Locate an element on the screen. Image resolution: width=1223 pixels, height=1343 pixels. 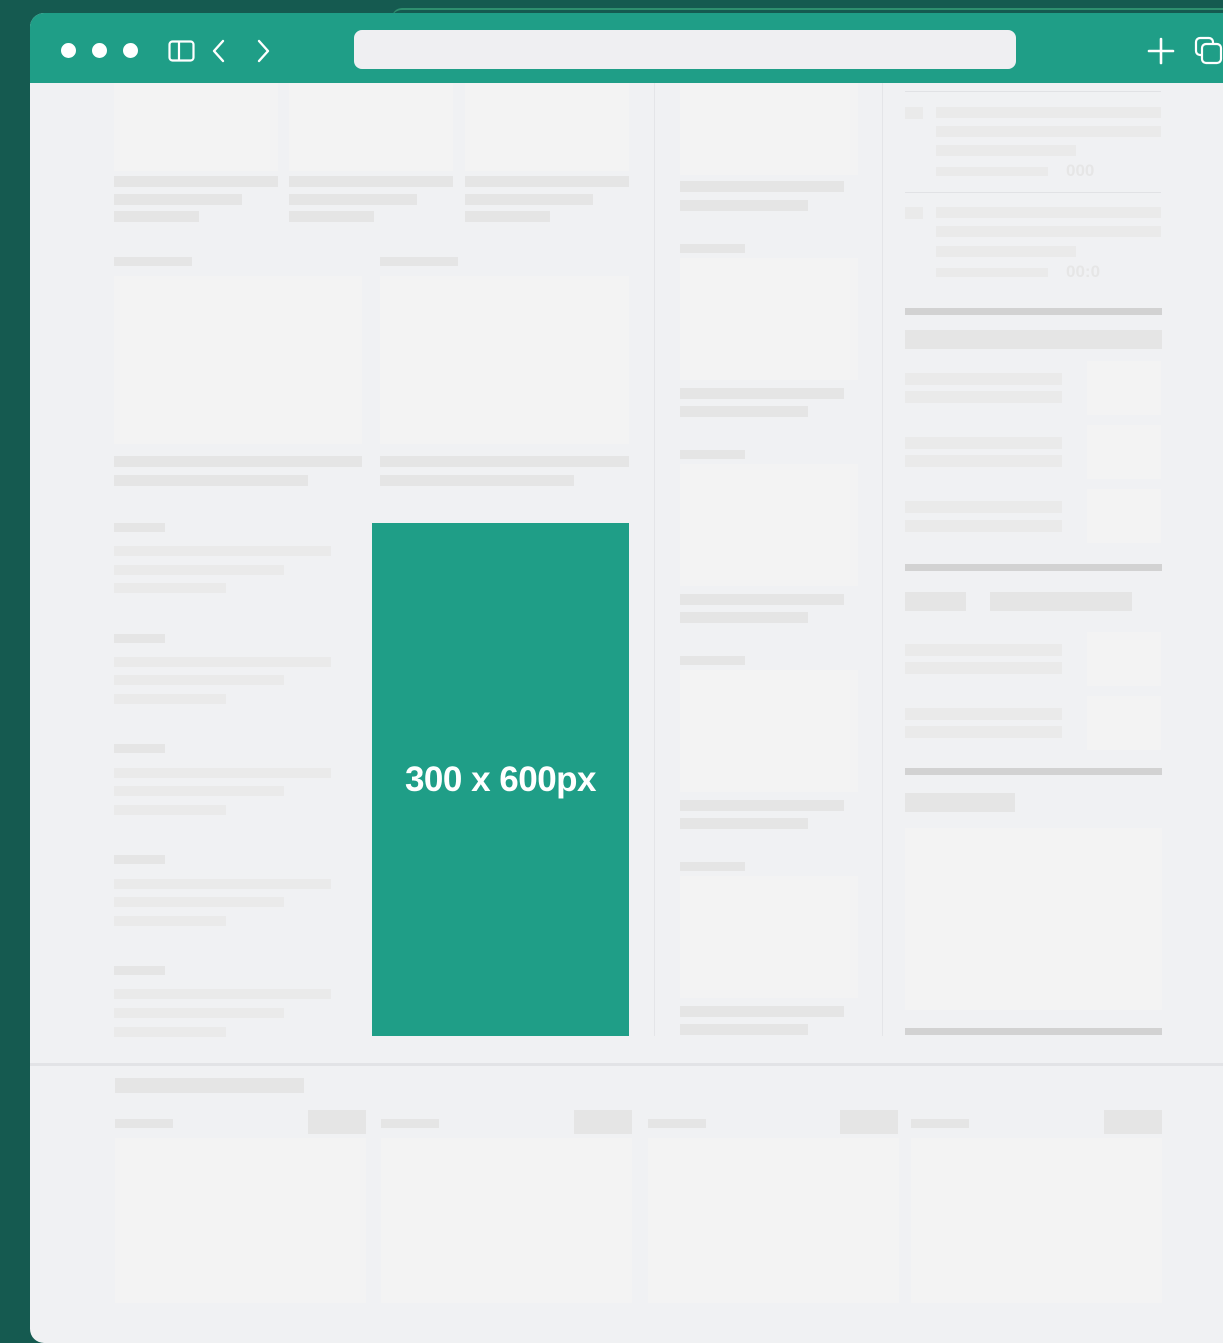
ad-slot-label: 300 x 600px is located at coordinates (500, 779).